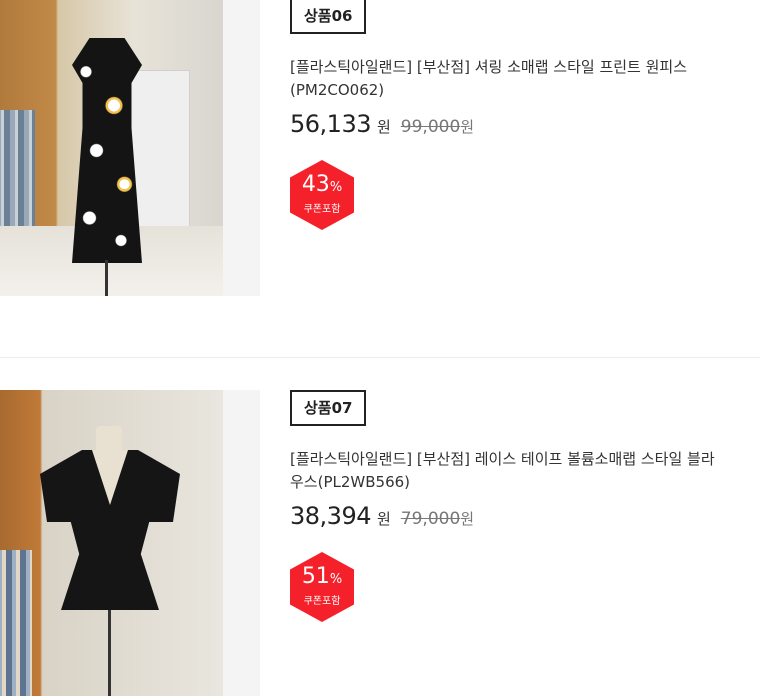 The height and width of the screenshot is (696, 760). I want to click on clothing-rack, so click(16, 623).